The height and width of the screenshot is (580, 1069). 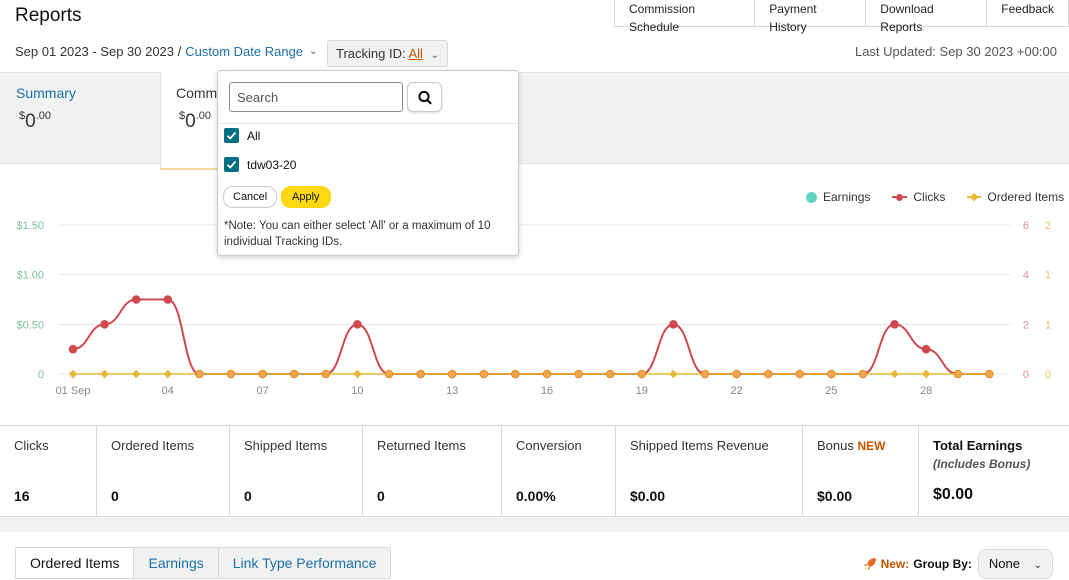 What do you see at coordinates (926, 17) in the screenshot?
I see `tab-download-reports: Download Reports` at bounding box center [926, 17].